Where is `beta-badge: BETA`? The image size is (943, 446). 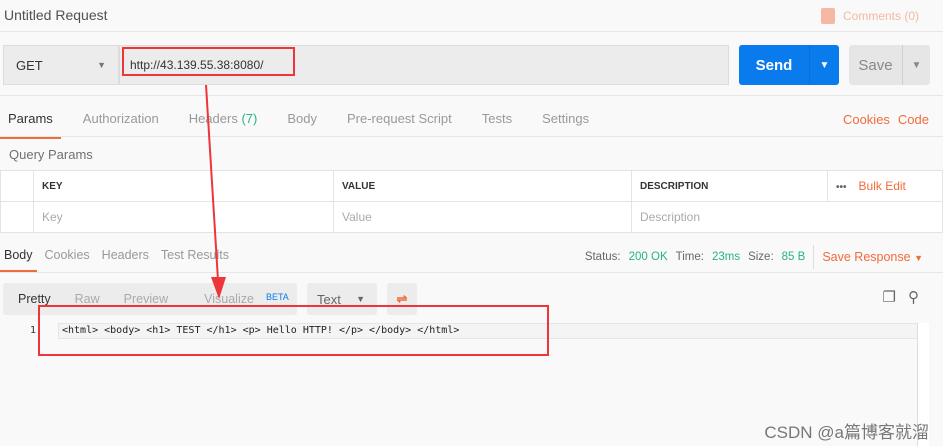
beta-badge: BETA is located at coordinates (277, 297).